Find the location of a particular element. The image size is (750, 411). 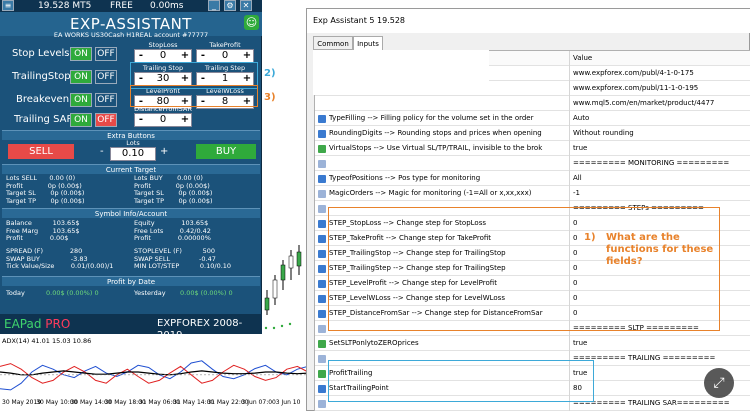

menu-icon: ≡ is located at coordinates (8, 5).